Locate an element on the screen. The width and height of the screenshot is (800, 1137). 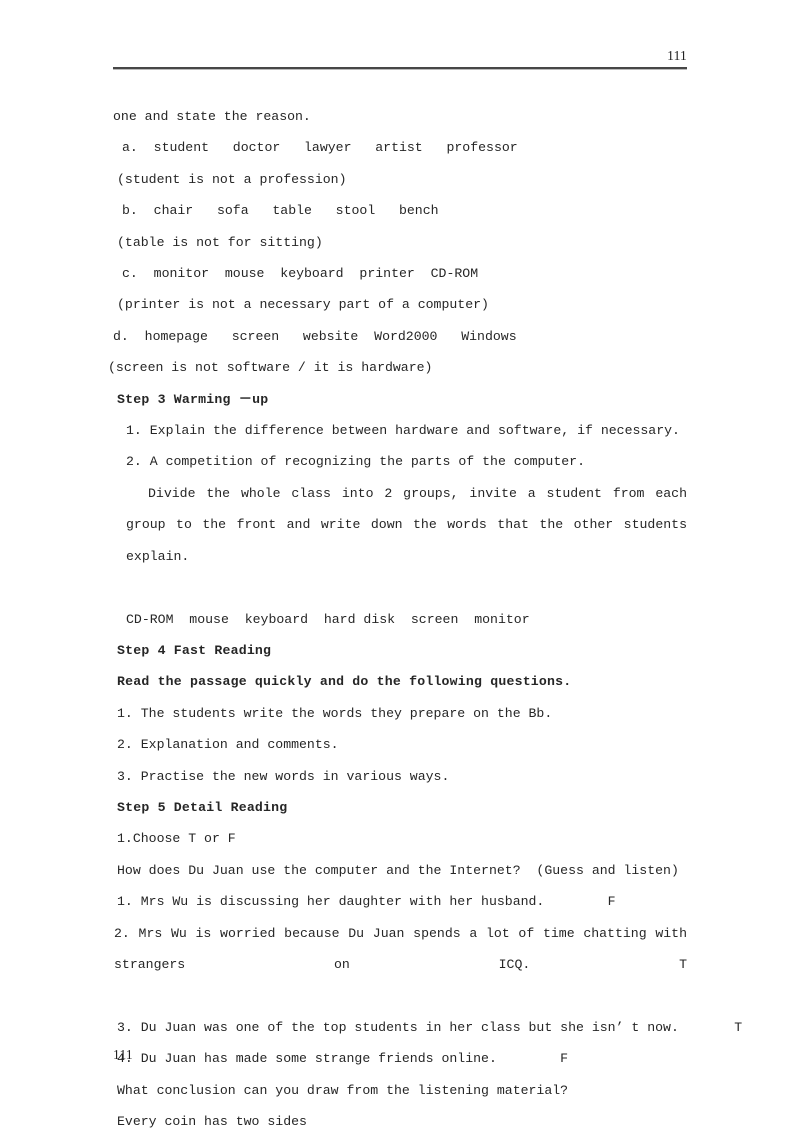
intro-line: one and state the reason. is located at coordinates (212, 116).